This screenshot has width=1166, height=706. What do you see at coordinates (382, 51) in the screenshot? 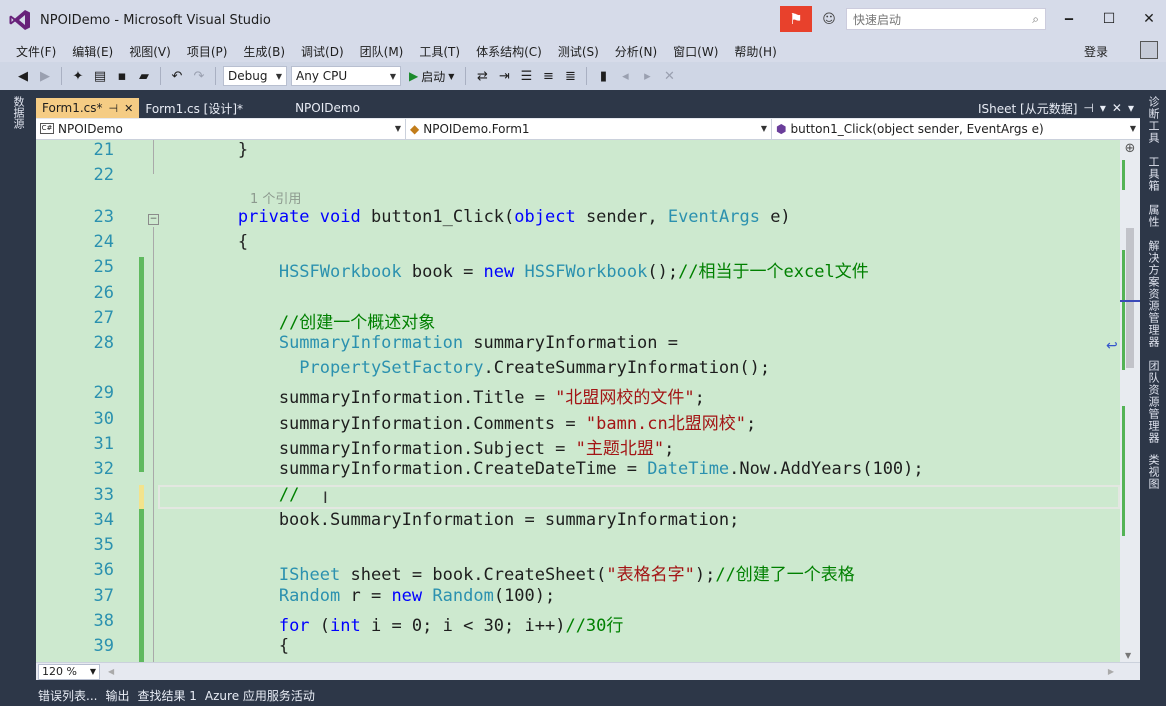
I see `menu-team: 团队(M)` at bounding box center [382, 51].